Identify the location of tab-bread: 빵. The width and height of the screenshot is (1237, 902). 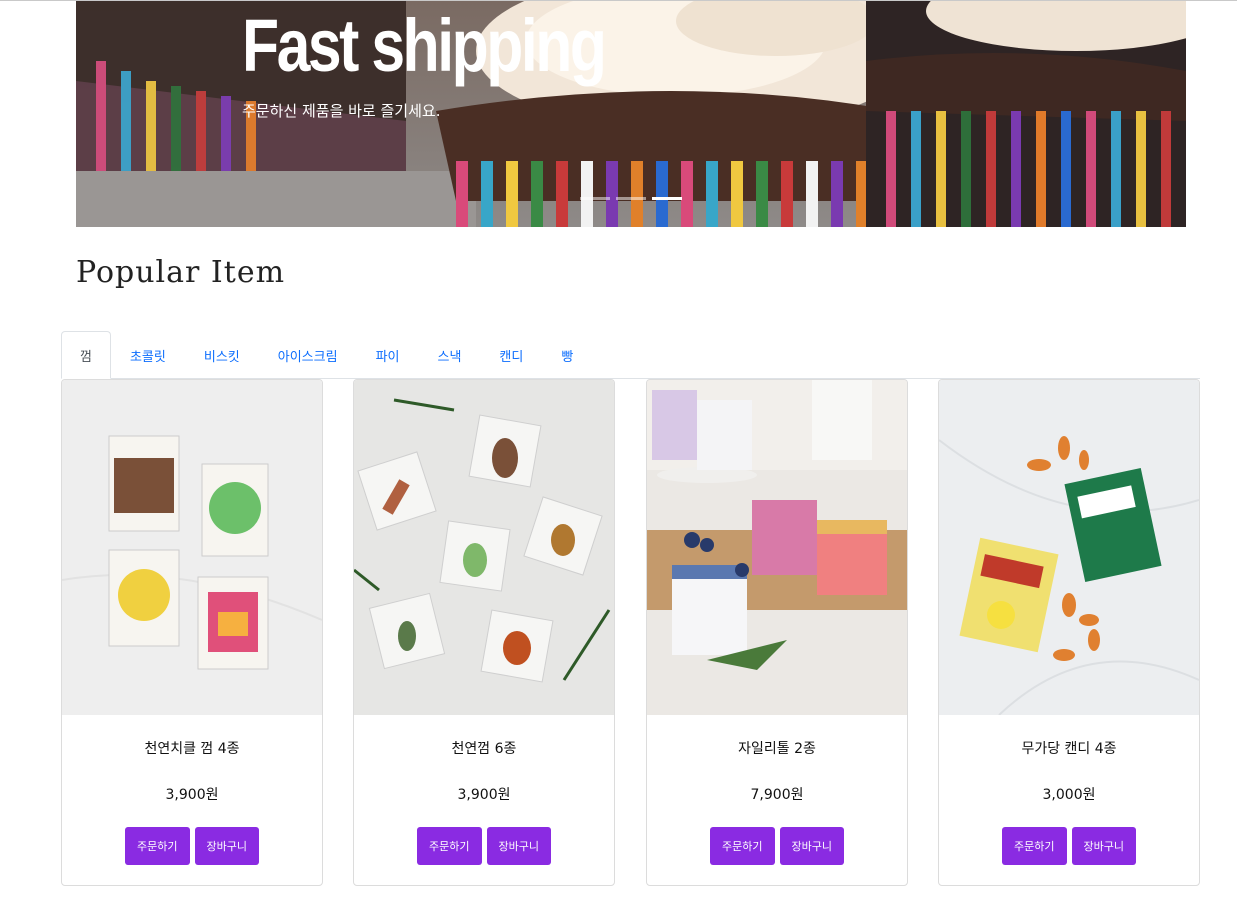
(567, 355).